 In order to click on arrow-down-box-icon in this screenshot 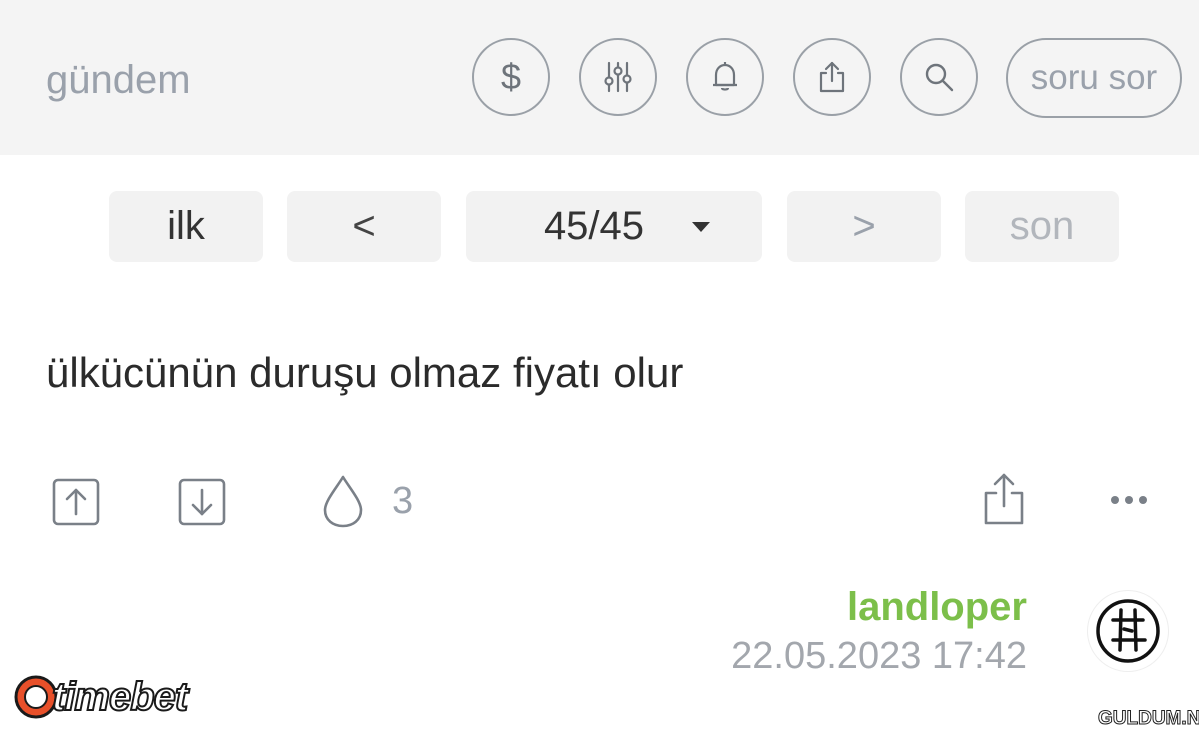, I will do `click(202, 502)`.